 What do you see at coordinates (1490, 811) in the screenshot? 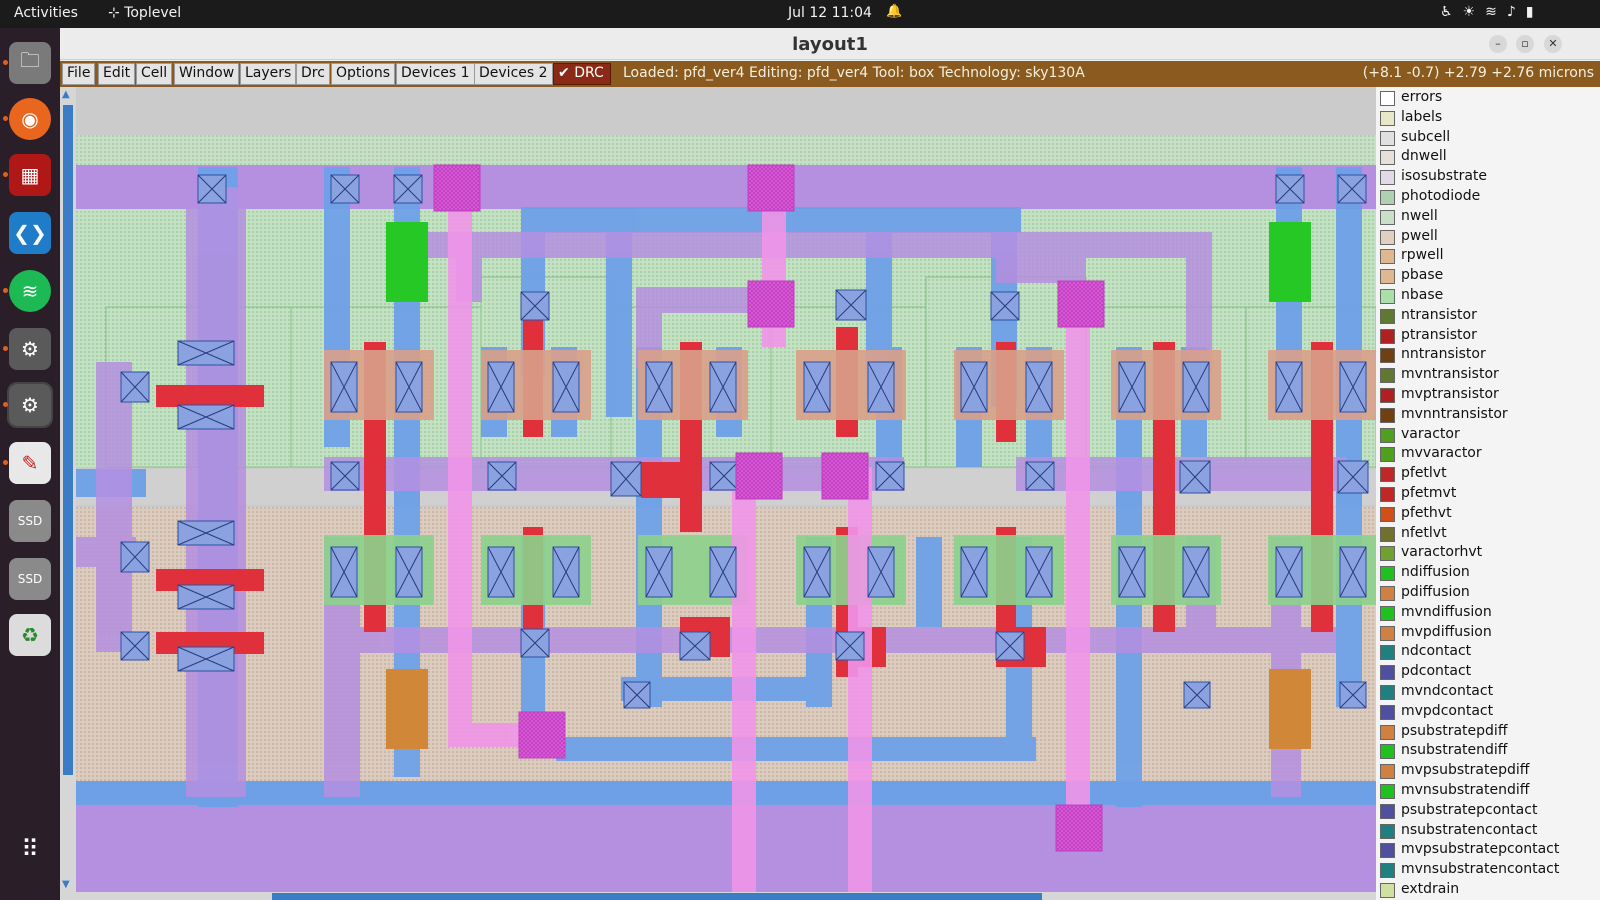
I see `layer-row-psubstratepcontact: psubstratepcontact` at bounding box center [1490, 811].